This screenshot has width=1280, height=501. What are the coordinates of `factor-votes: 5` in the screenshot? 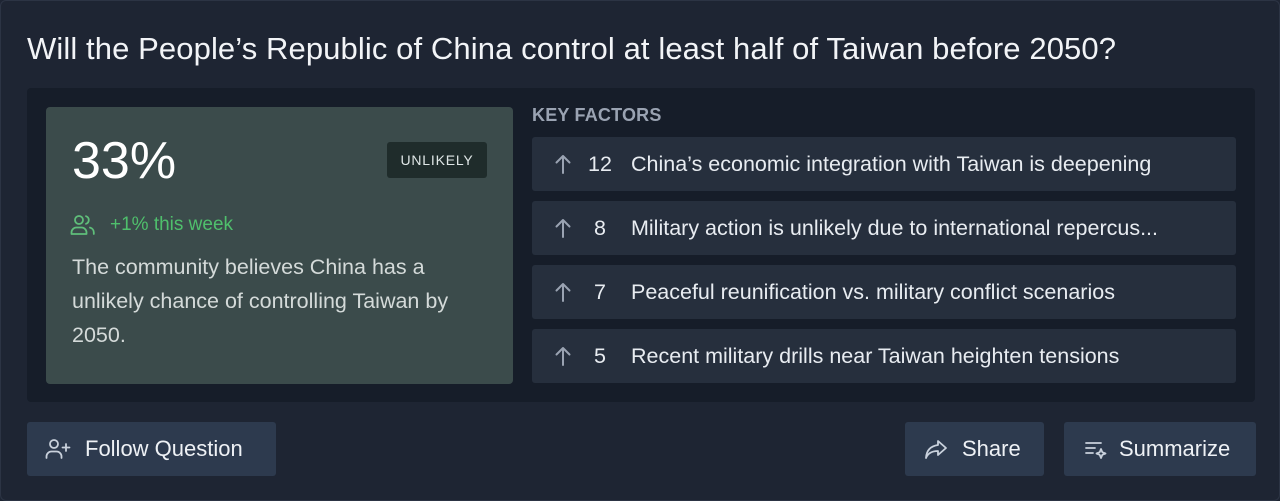 It's located at (600, 355).